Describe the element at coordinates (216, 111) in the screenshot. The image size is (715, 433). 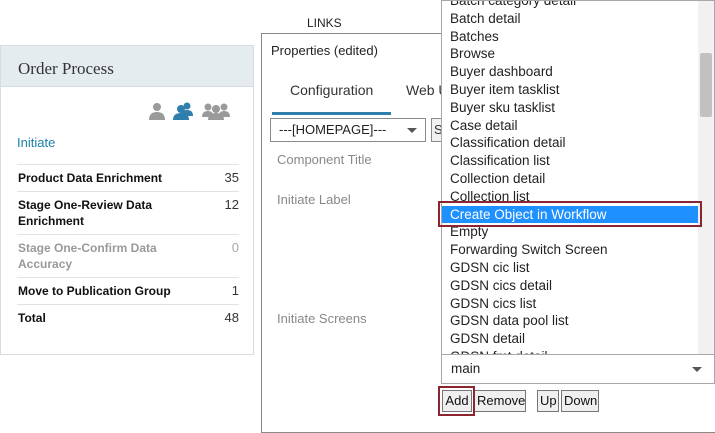
I see `user-group-icon` at that location.